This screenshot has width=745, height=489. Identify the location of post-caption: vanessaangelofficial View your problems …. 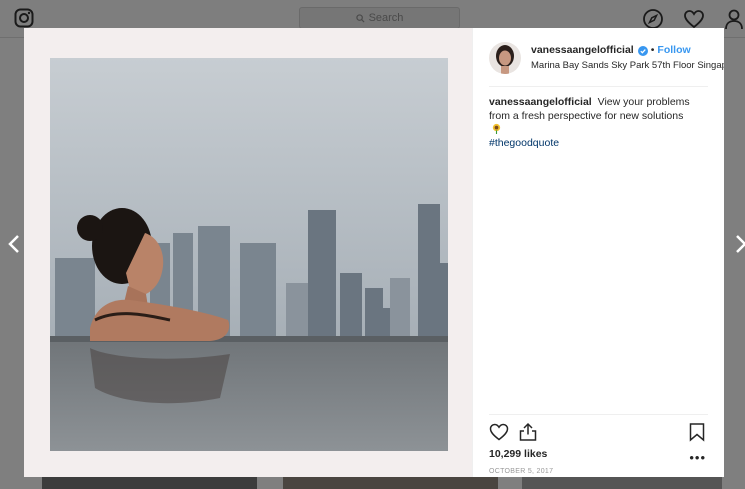
(594, 123).